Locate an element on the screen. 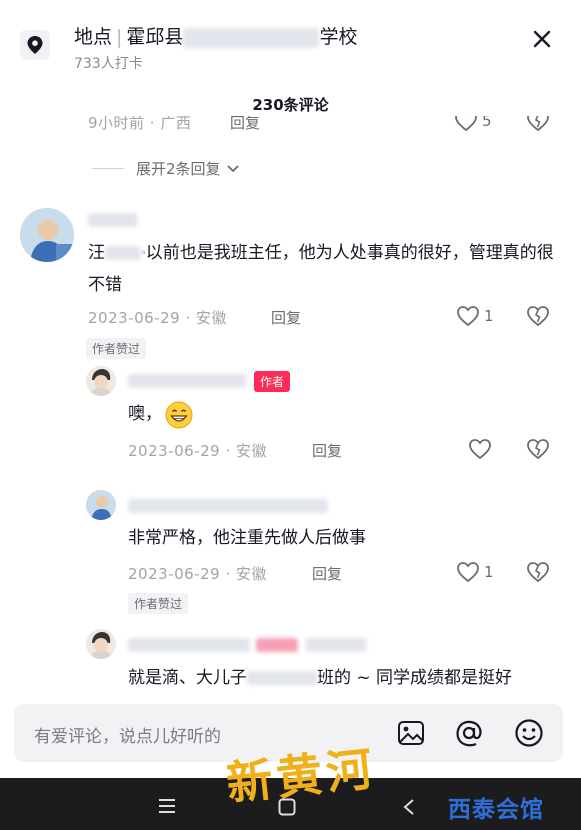 The image size is (581, 830). watermark-corner-logo: 西泰会馆 is located at coordinates (496, 810).